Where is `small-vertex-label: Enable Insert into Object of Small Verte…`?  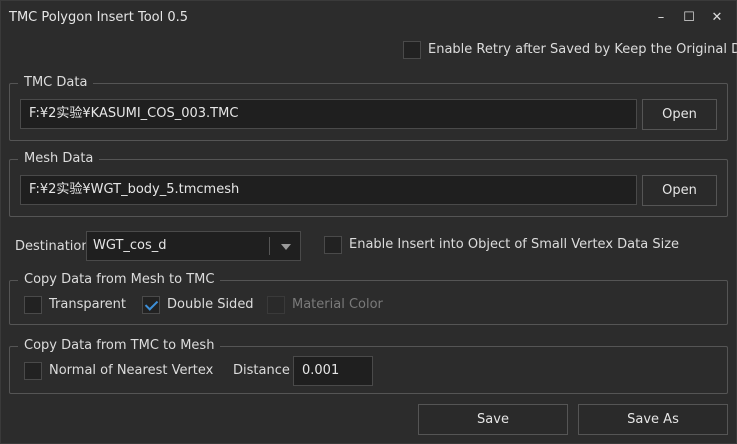
small-vertex-label: Enable Insert into Object of Small Verte… is located at coordinates (514, 244).